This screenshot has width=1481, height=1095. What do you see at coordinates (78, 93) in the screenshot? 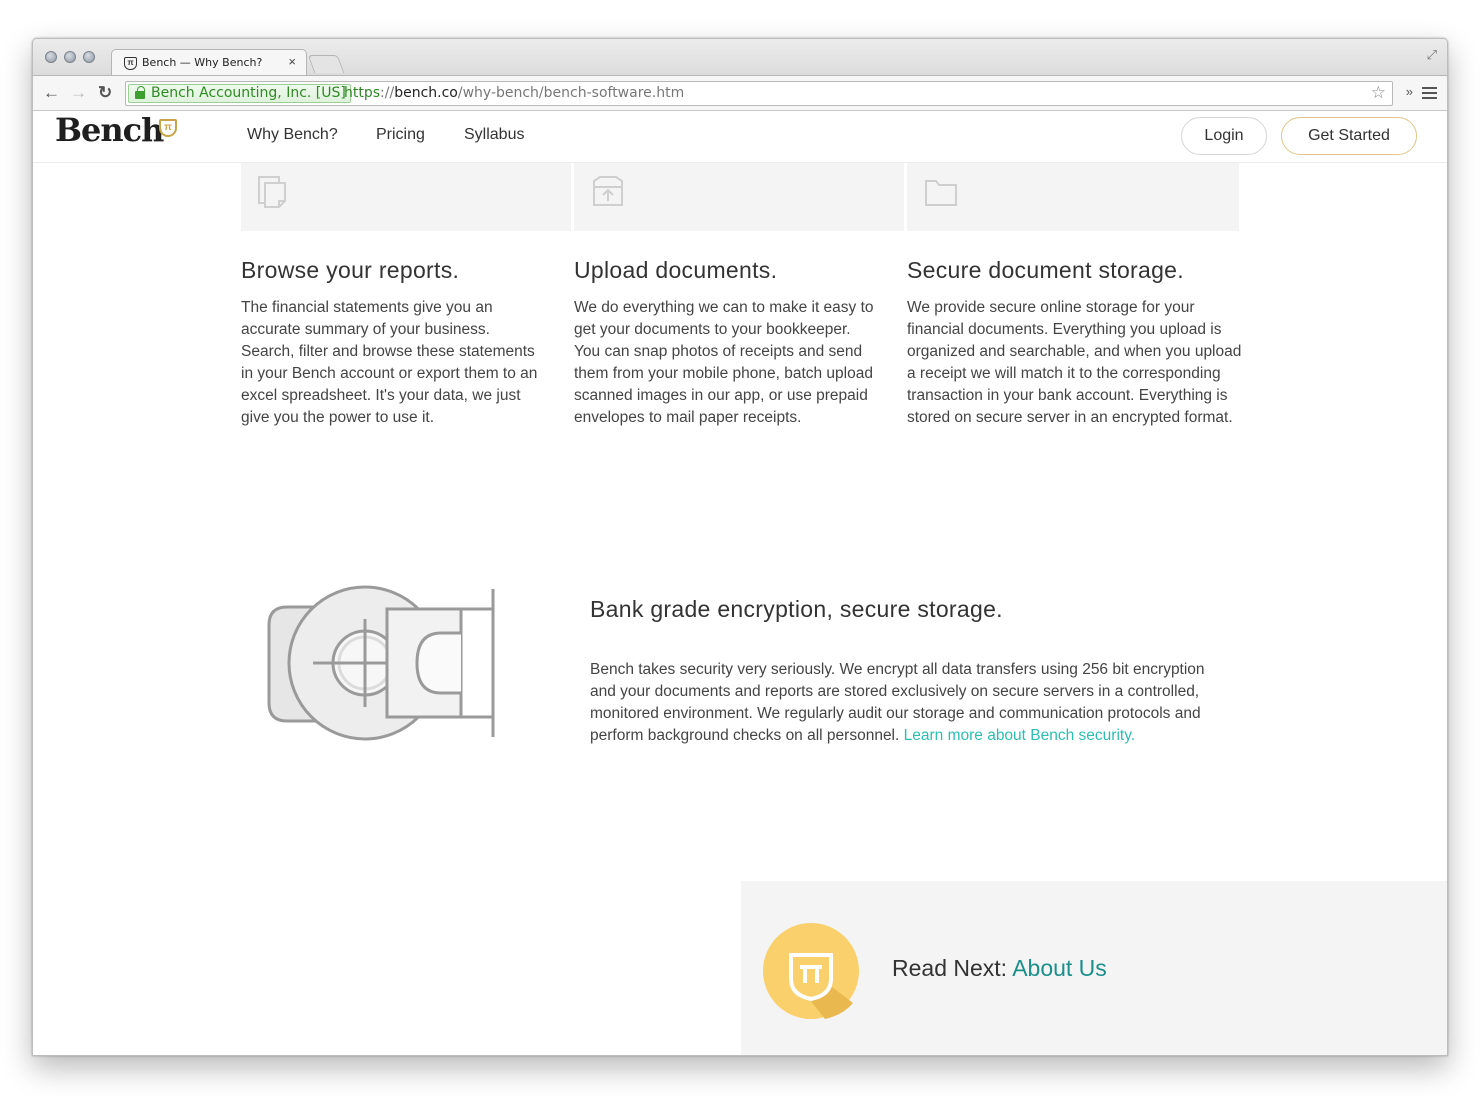
I see `forward-icon: →` at bounding box center [78, 93].